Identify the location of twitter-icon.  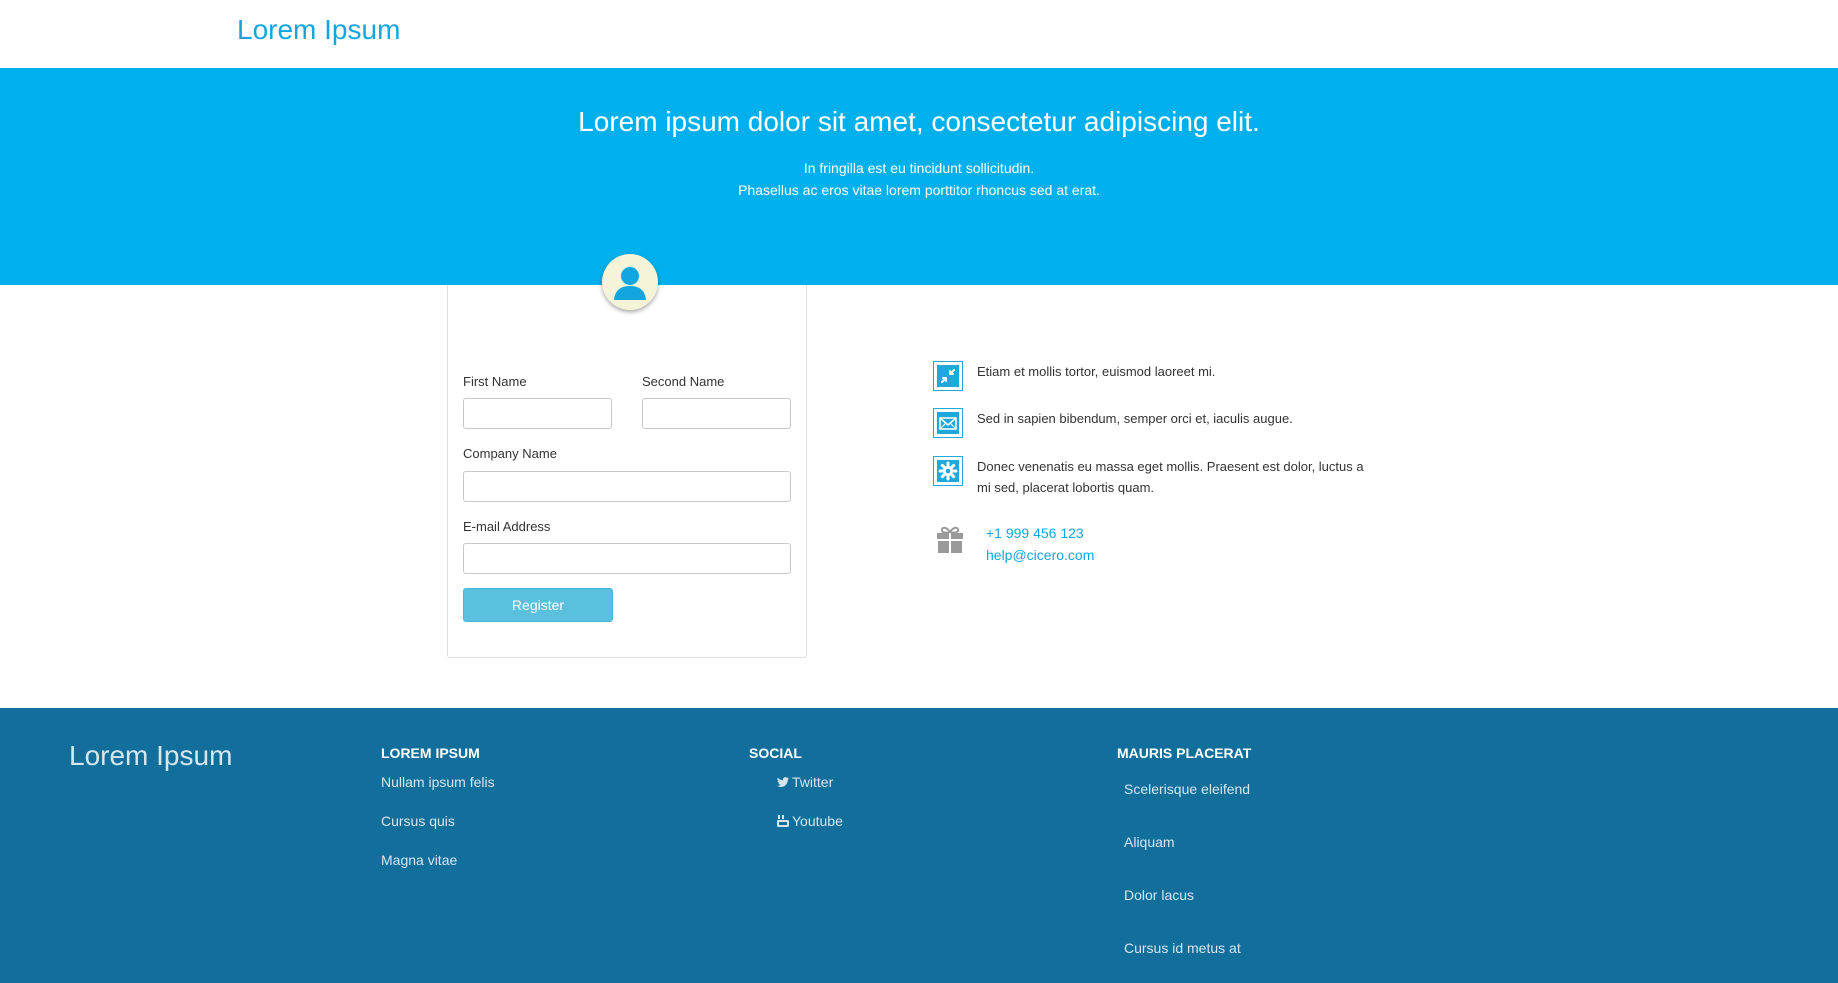
(783, 783).